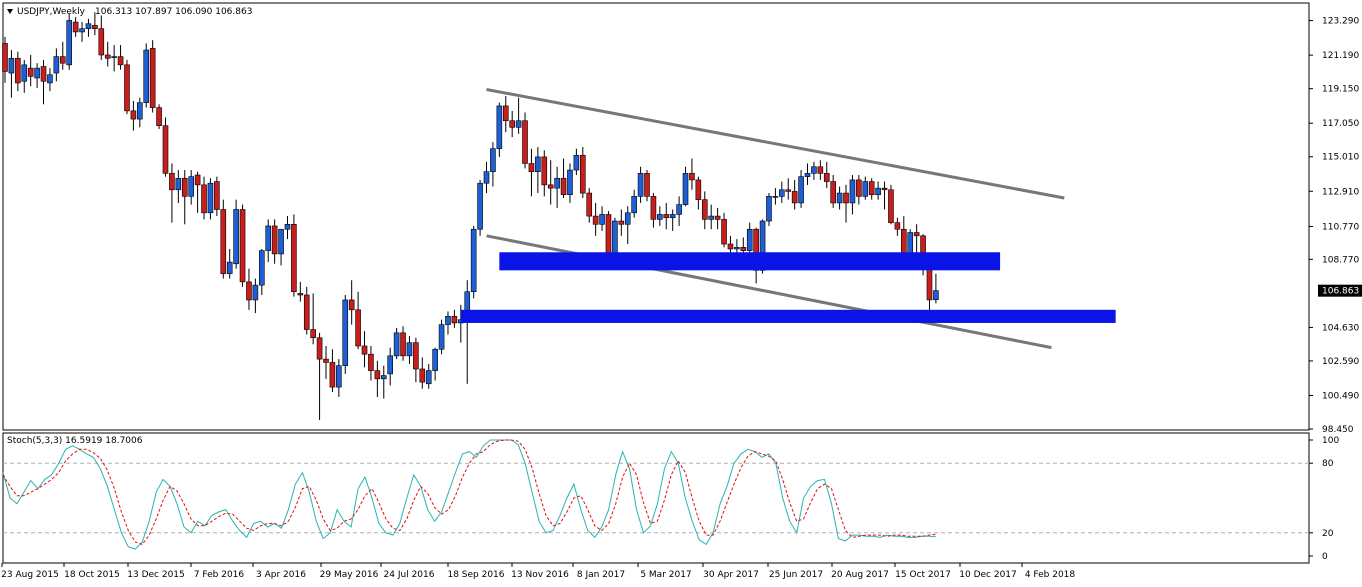  What do you see at coordinates (156, 575) in the screenshot?
I see `x-tick-label: 13 Dec 2015` at bounding box center [156, 575].